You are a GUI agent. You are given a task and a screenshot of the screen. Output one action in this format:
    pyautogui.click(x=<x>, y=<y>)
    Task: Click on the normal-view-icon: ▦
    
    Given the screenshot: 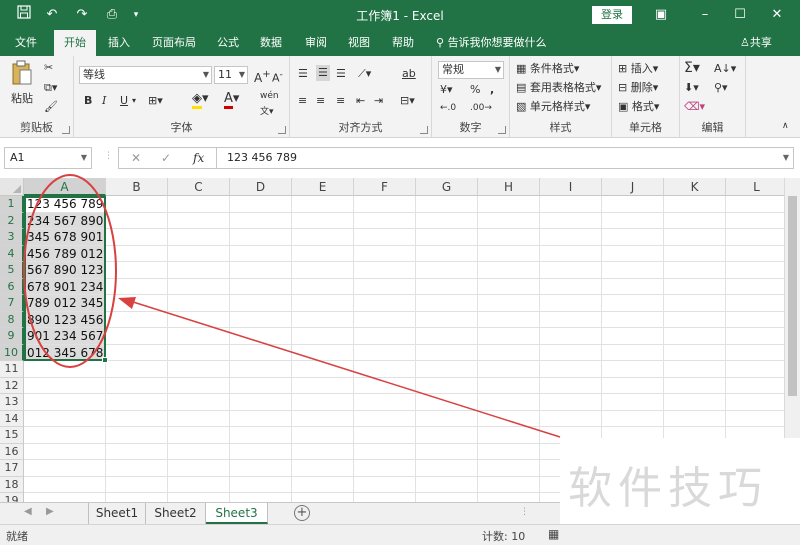 What is the action you would take?
    pyautogui.click(x=553, y=534)
    